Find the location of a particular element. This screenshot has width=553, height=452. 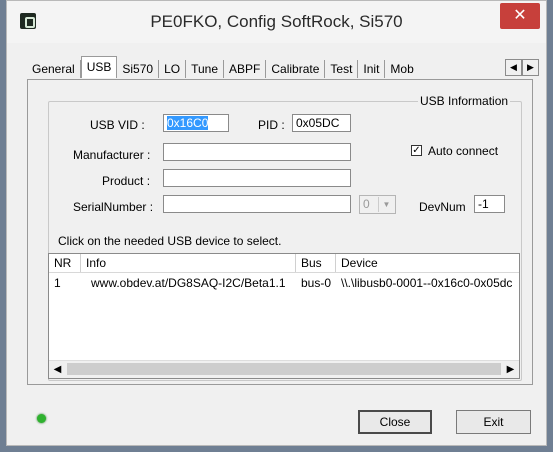

tab-abpf: ABPF is located at coordinates (245, 69).